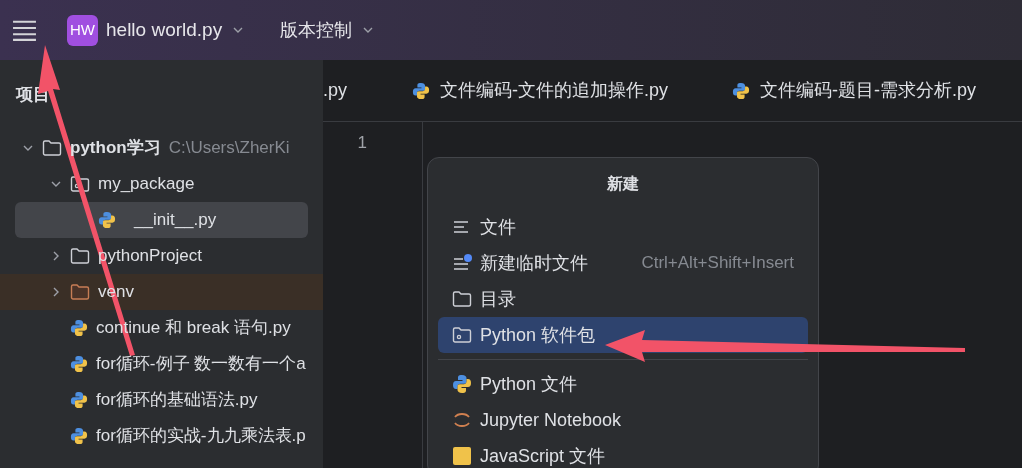 The width and height of the screenshot is (1022, 468). What do you see at coordinates (201, 364) in the screenshot?
I see `tree-label: for循环-例子 数一数有一个a` at bounding box center [201, 364].